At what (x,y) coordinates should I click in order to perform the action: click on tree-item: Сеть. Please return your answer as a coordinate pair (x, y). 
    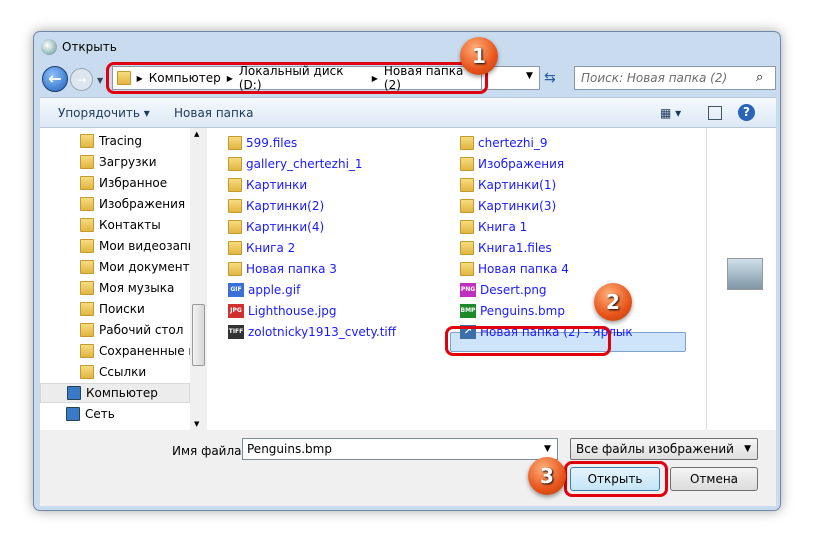
    Looking at the image, I should click on (90, 414).